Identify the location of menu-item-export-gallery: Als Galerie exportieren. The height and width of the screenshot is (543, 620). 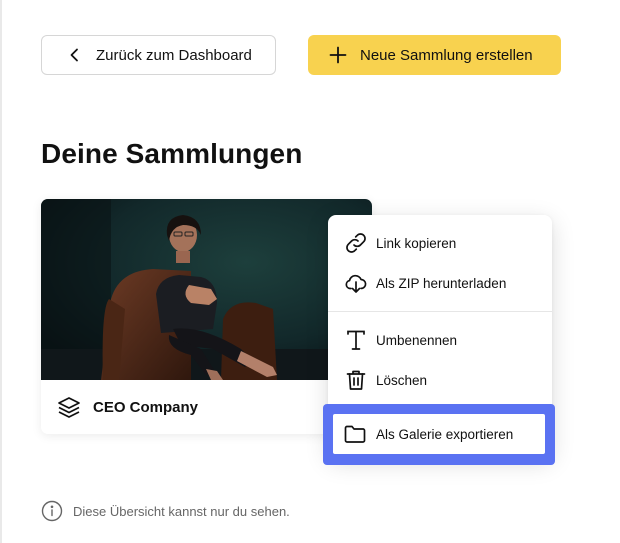
(439, 434).